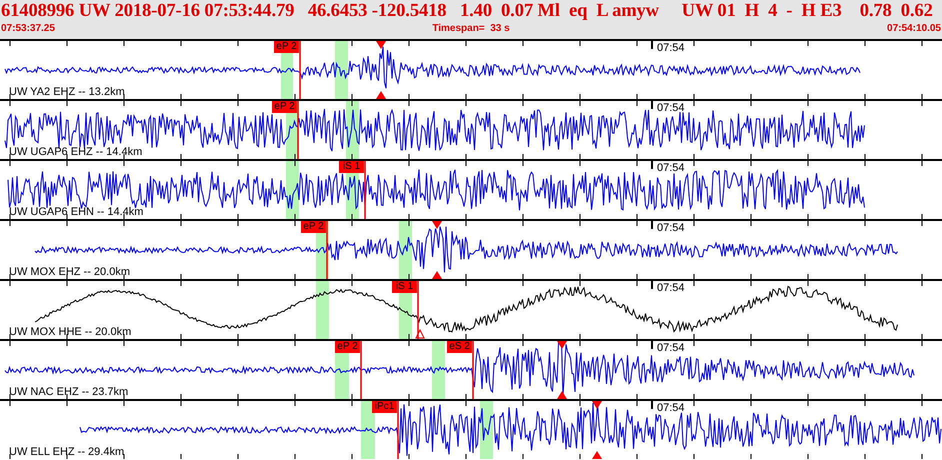  I want to click on event-summary: 61408996 UW 2018-07-16 07:53:44.79 46.6453 -120.5418 1.40 0.07 Ml eq L amyw UW 01 H 4 - H E3 0.78 0.62, so click(467, 11).